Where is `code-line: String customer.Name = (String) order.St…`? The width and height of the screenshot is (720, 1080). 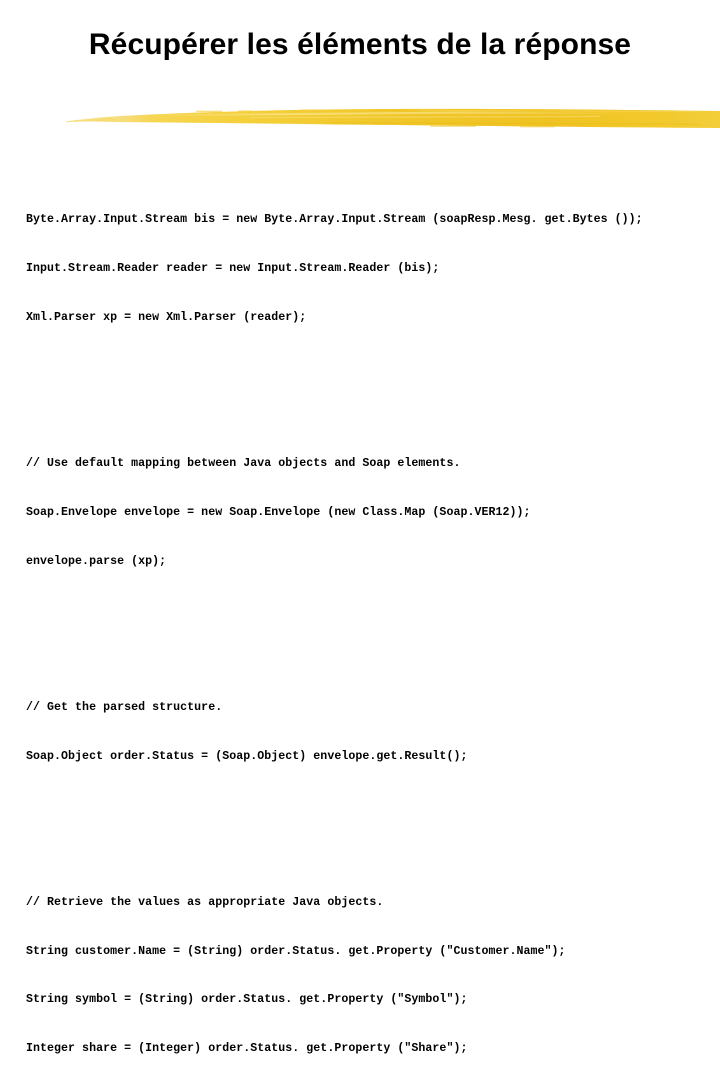
code-line: String customer.Name = (String) order.St… is located at coordinates (296, 951).